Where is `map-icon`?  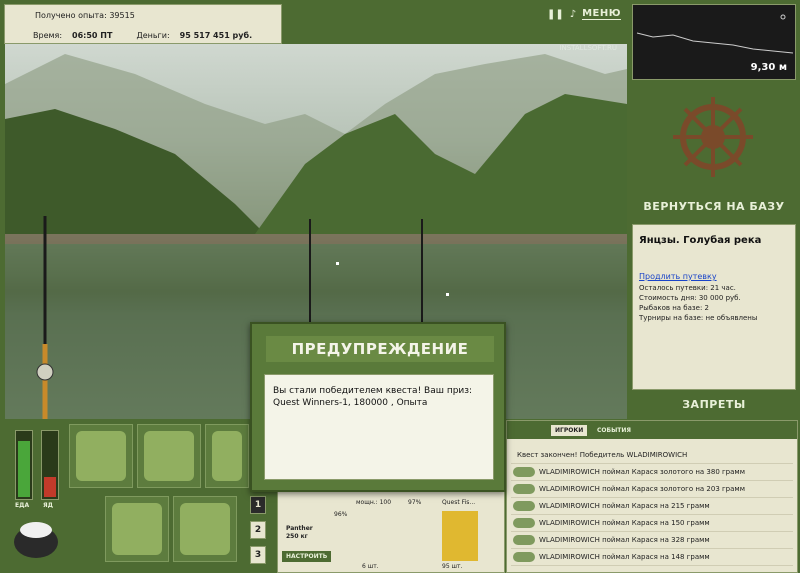 map-icon is located at coordinates (227, 456).